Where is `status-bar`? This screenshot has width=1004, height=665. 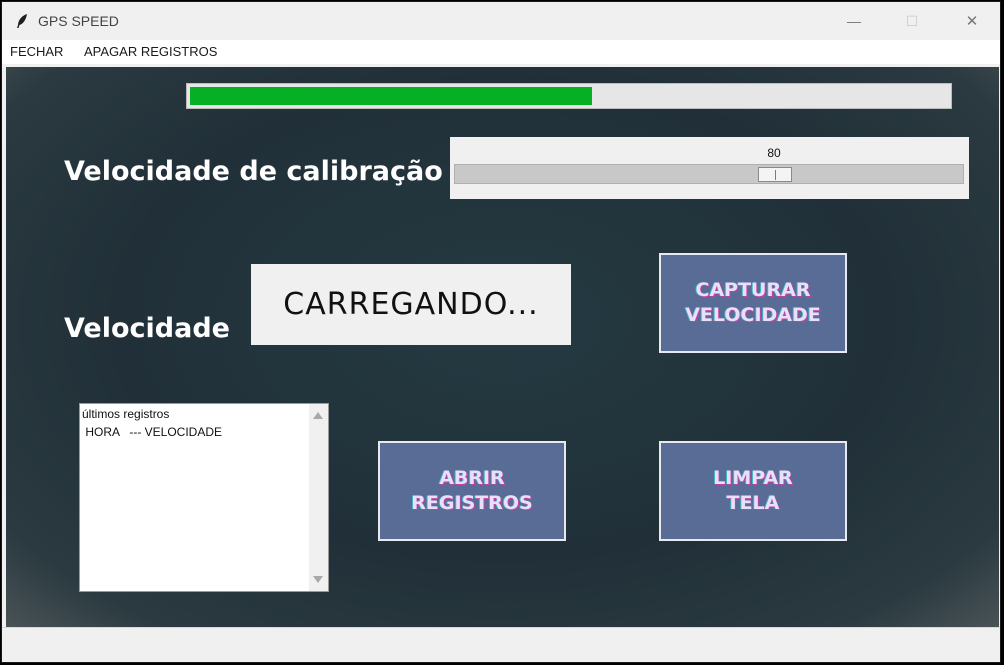
status-bar is located at coordinates (501, 644).